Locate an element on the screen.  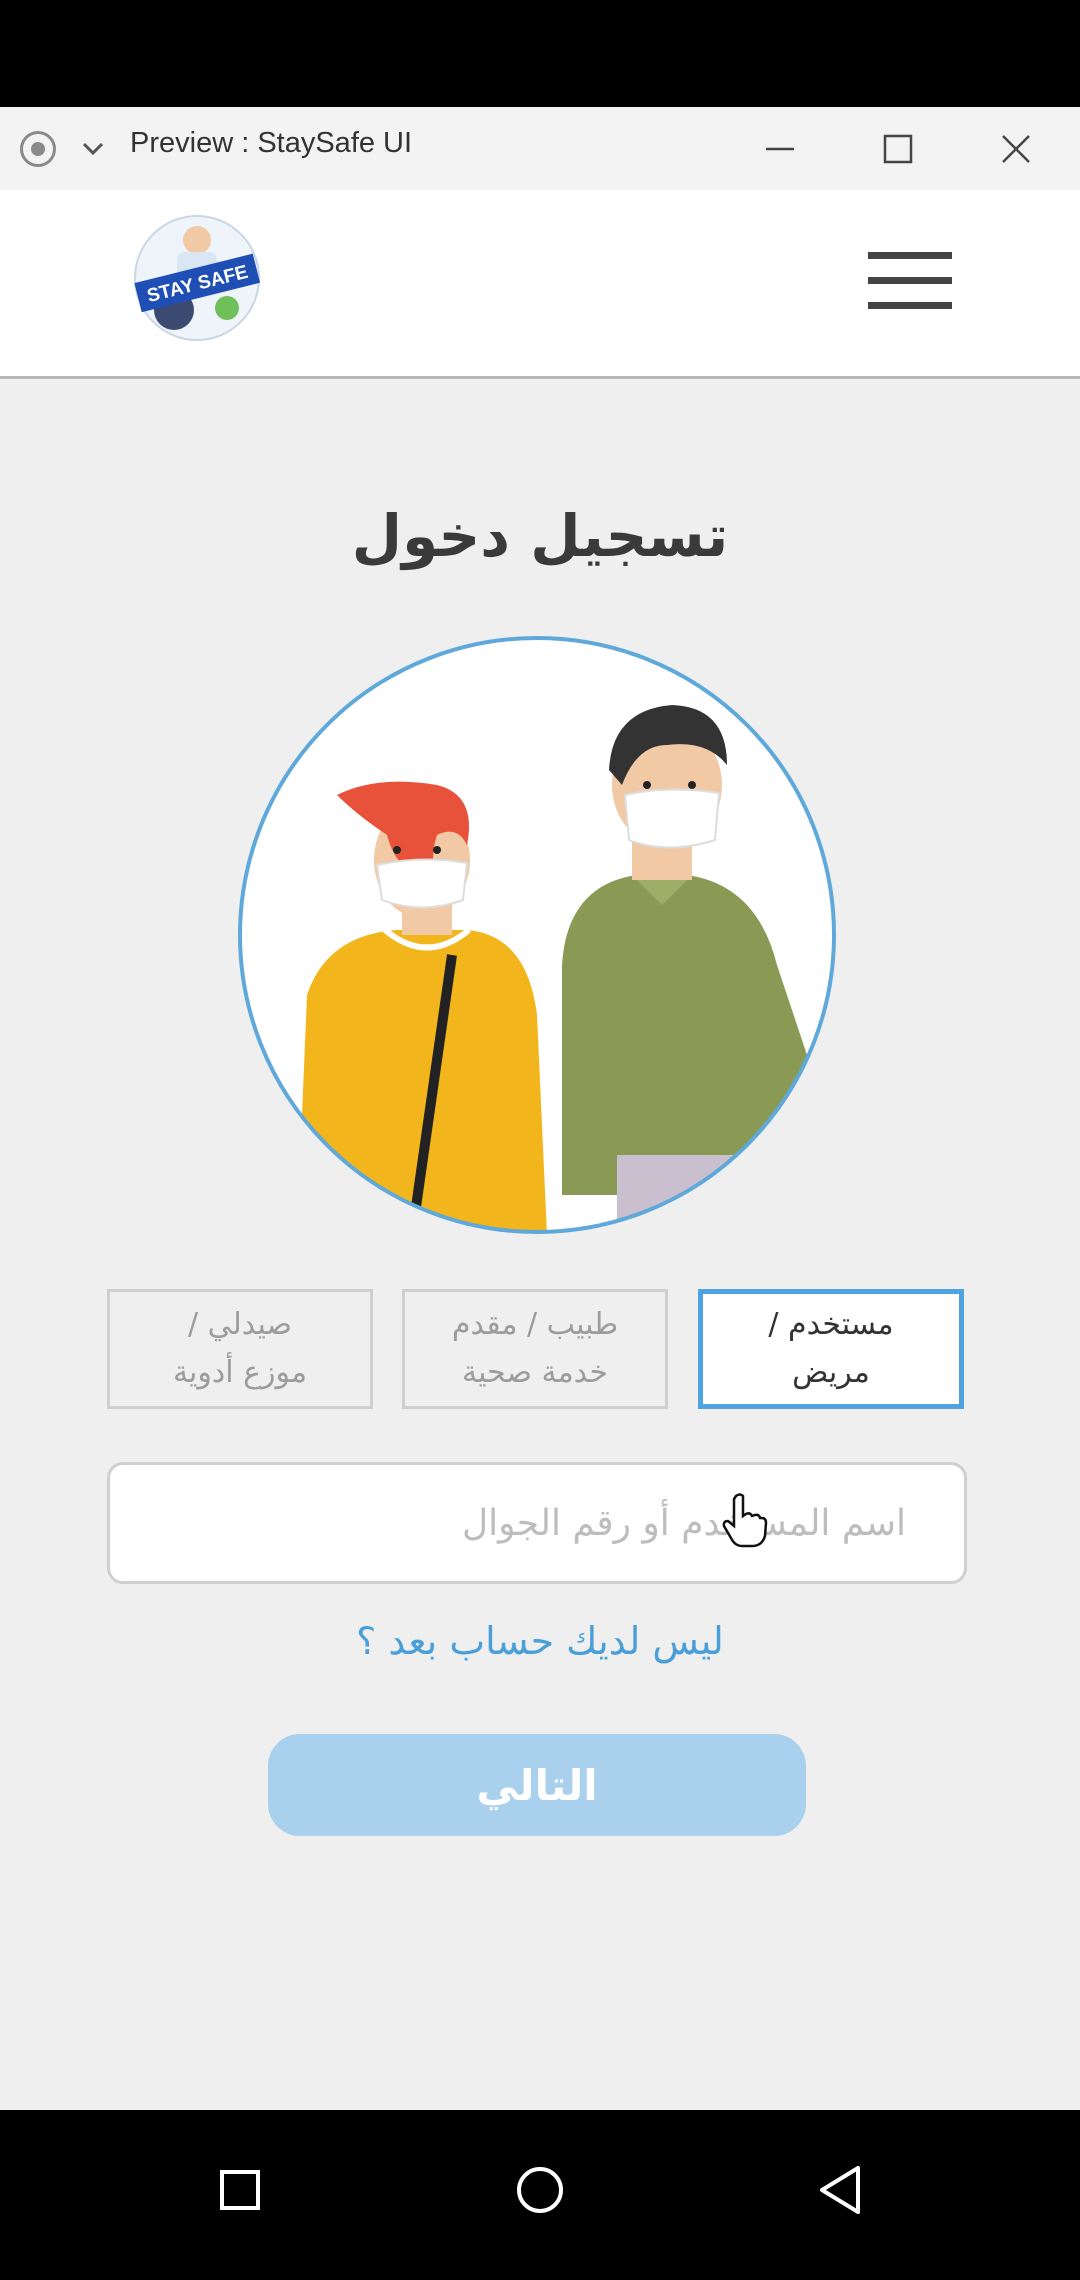
home-icon is located at coordinates (540, 2190).